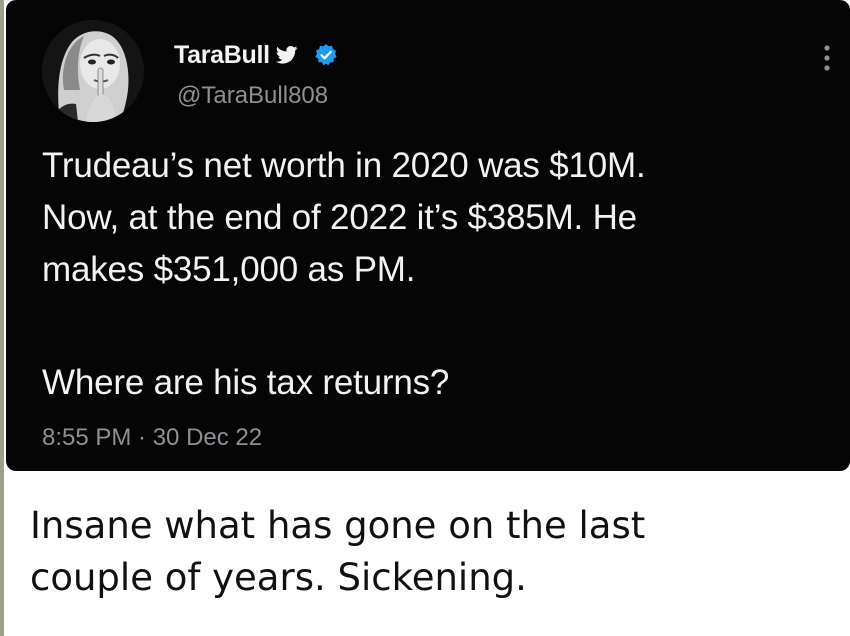  Describe the element at coordinates (152, 438) in the screenshot. I see `tweet-timestamp: 8:55 PM · 30 Dec 22` at that location.